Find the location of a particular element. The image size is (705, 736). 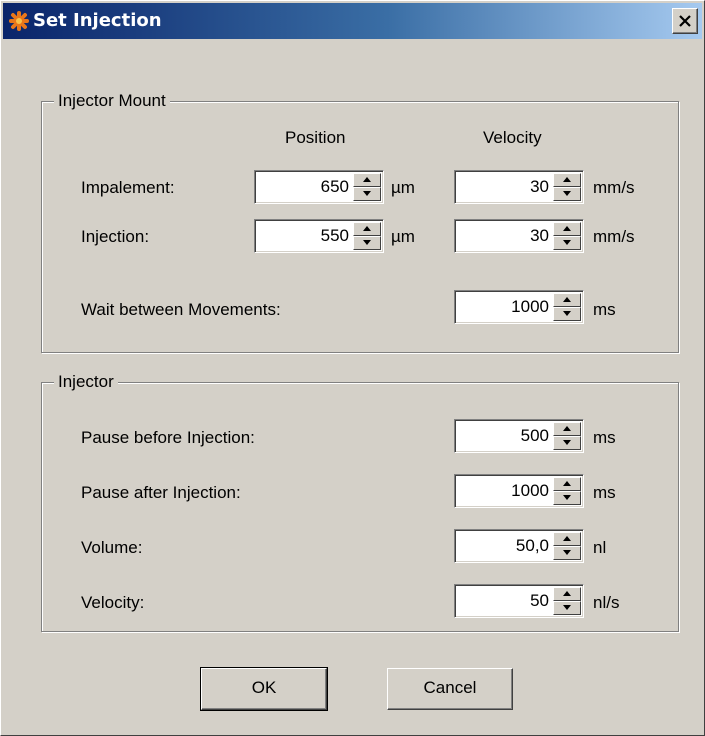

injector-group-title: Injector is located at coordinates (86, 382).